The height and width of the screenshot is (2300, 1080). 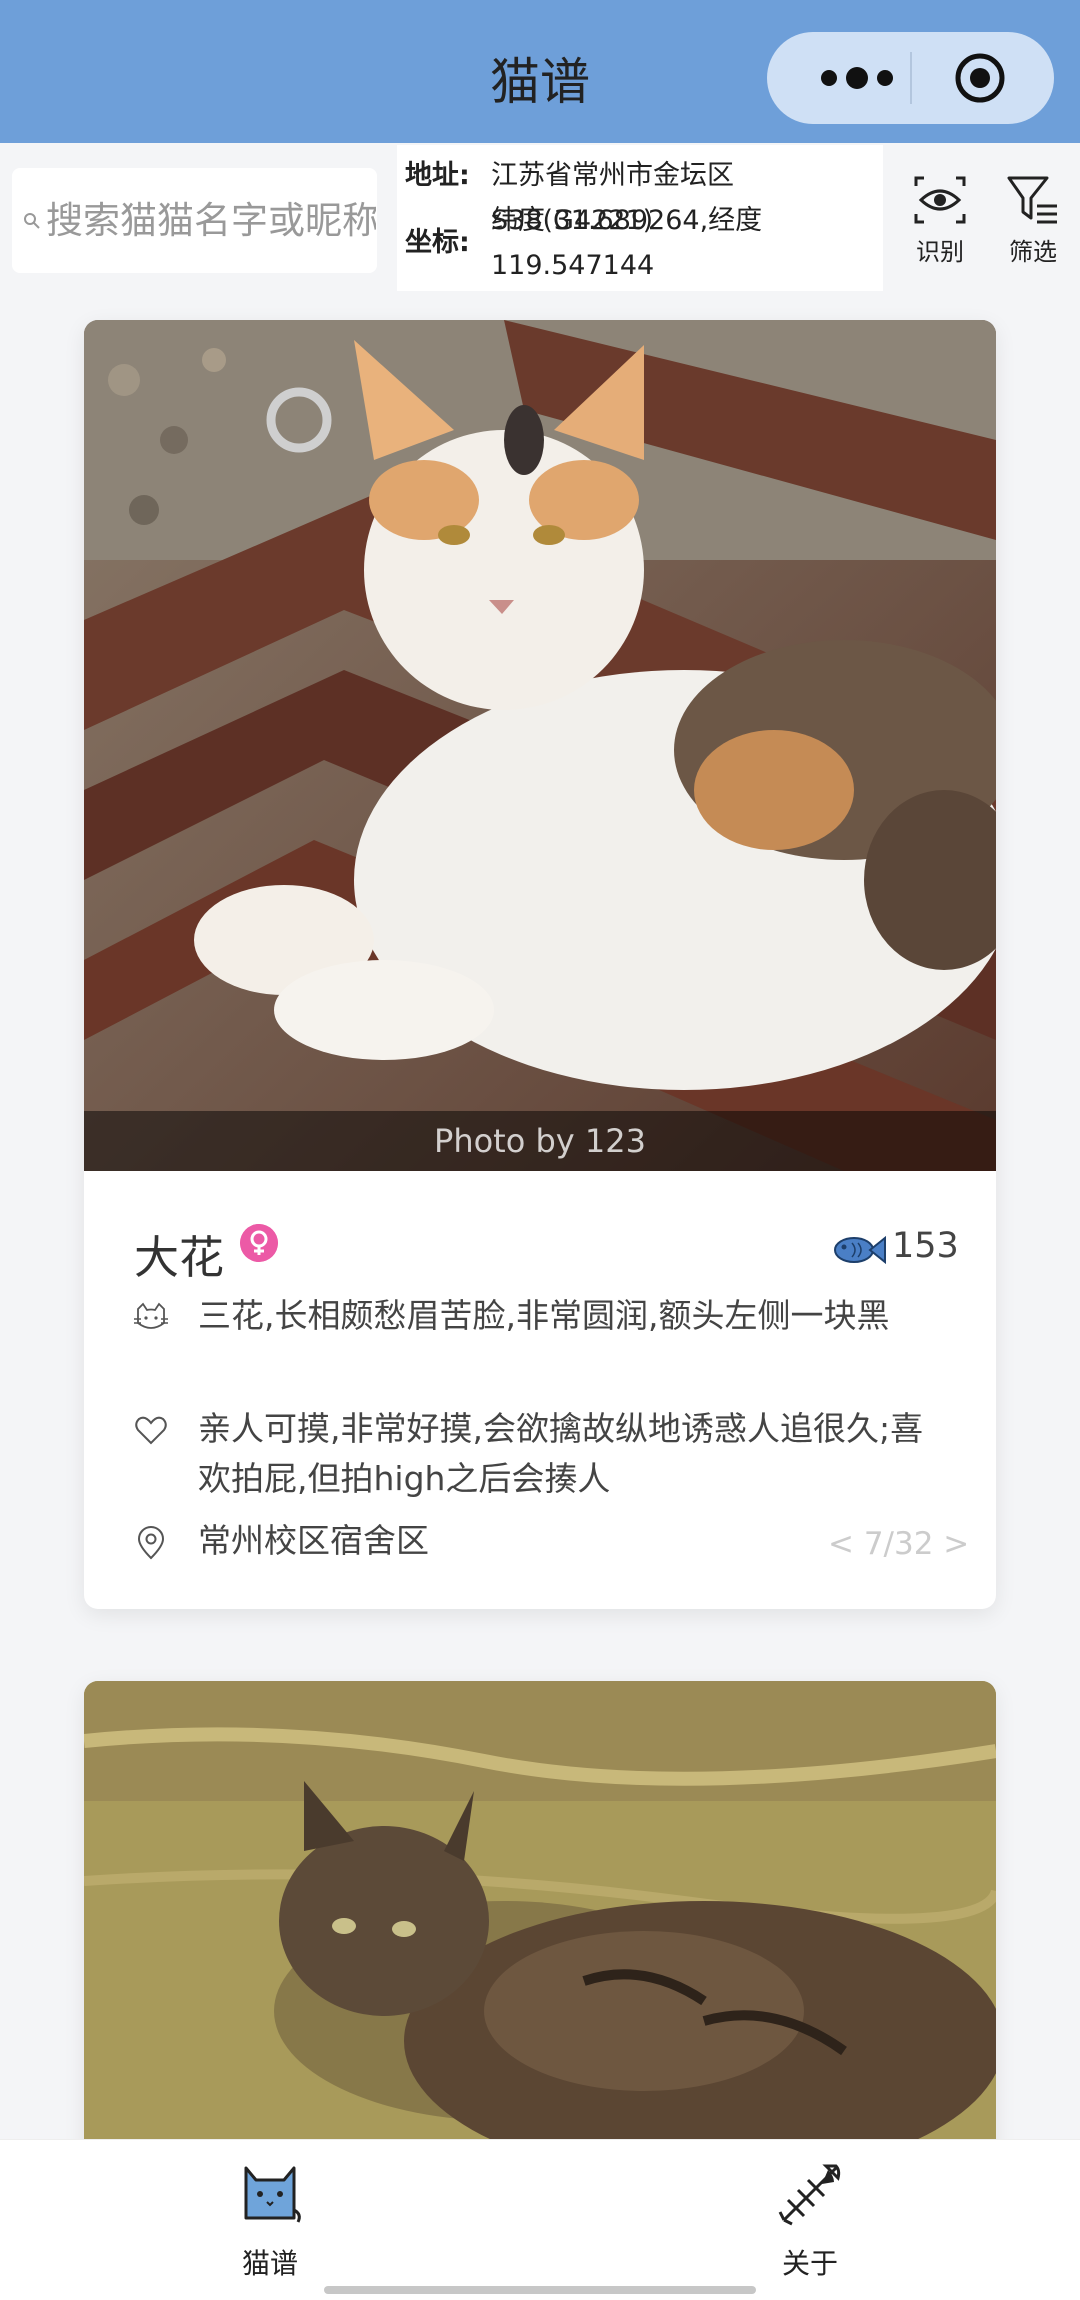 What do you see at coordinates (540, 2219) in the screenshot?
I see `tab-bar: 猫谱 关于` at bounding box center [540, 2219].